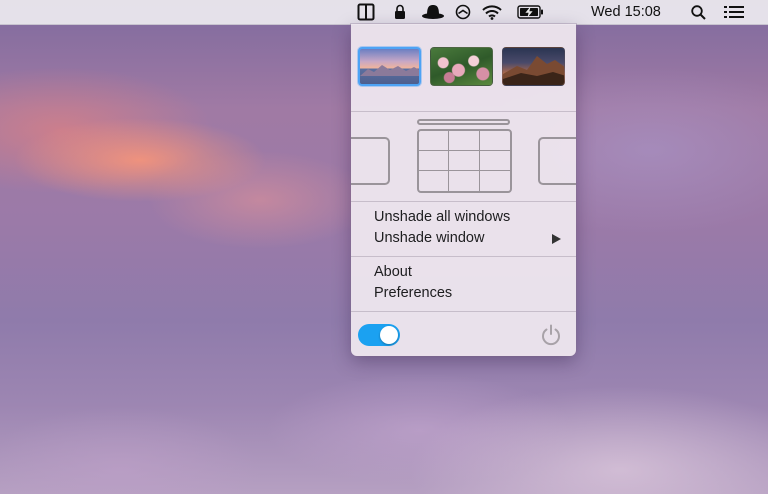 Image resolution: width=768 pixels, height=494 pixels. Describe the element at coordinates (433, 12) in the screenshot. I see `hat-icon` at that location.